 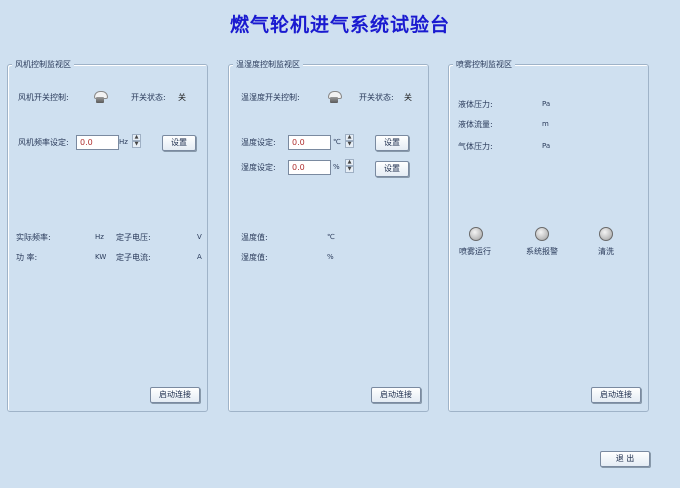 What do you see at coordinates (268, 64) in the screenshot?
I see `humidity-panel-title: 温湿度控制监视区` at bounding box center [268, 64].